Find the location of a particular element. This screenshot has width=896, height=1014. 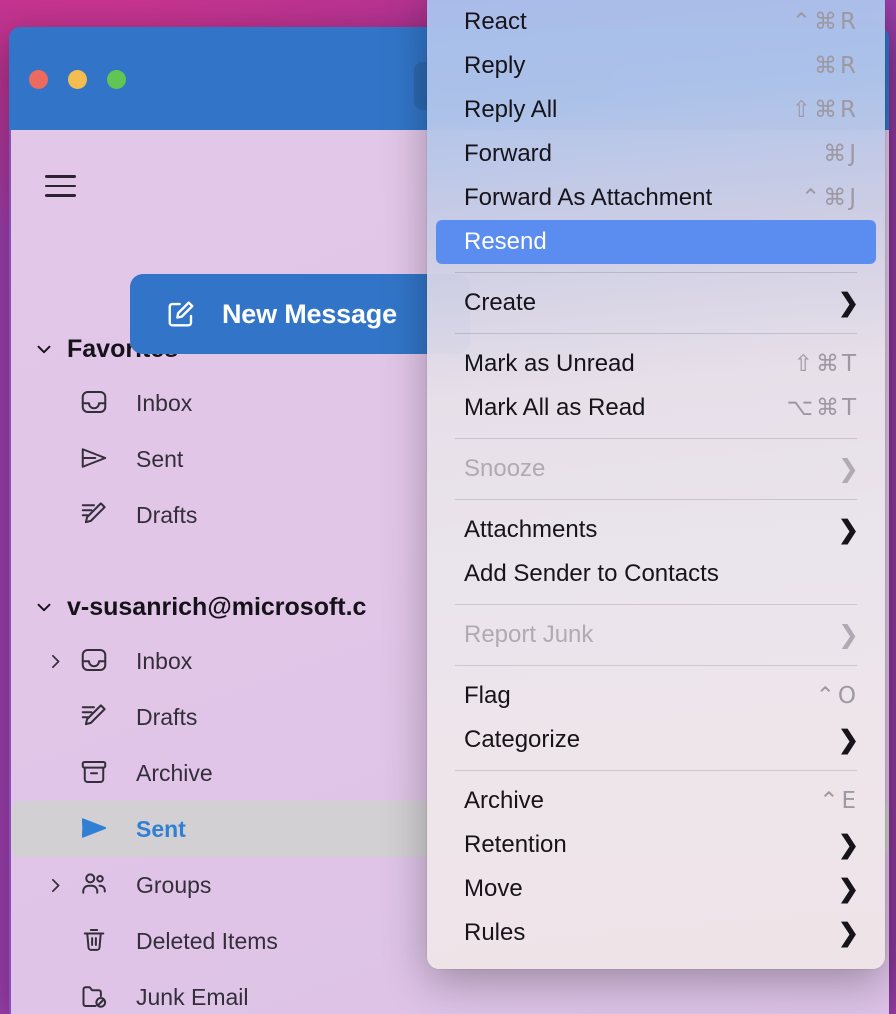

menu-item-label: Report Junk is located at coordinates (529, 634).